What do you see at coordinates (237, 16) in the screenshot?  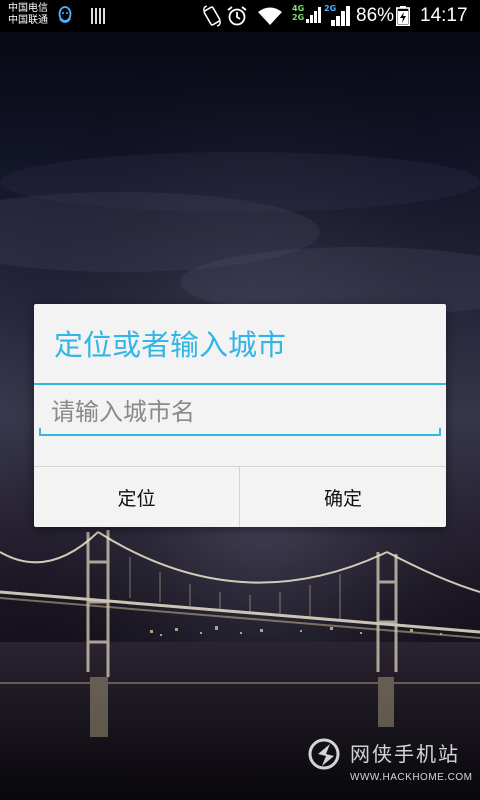 I see `alarm-icon` at bounding box center [237, 16].